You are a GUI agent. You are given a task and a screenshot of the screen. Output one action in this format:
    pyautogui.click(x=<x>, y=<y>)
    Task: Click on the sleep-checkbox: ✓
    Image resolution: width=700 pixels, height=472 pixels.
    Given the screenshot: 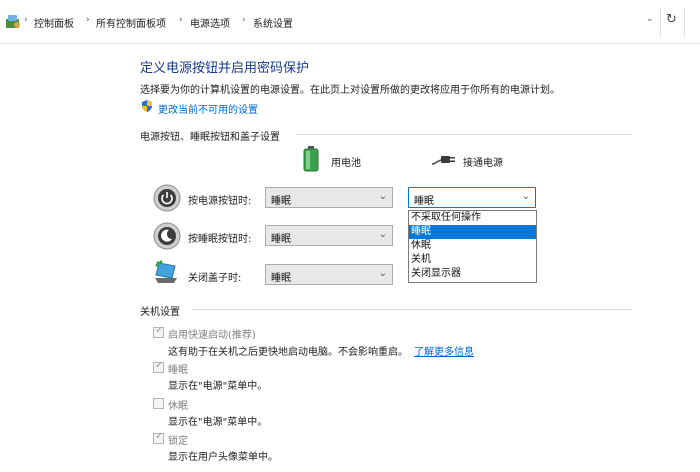 What is the action you would take?
    pyautogui.click(x=158, y=366)
    